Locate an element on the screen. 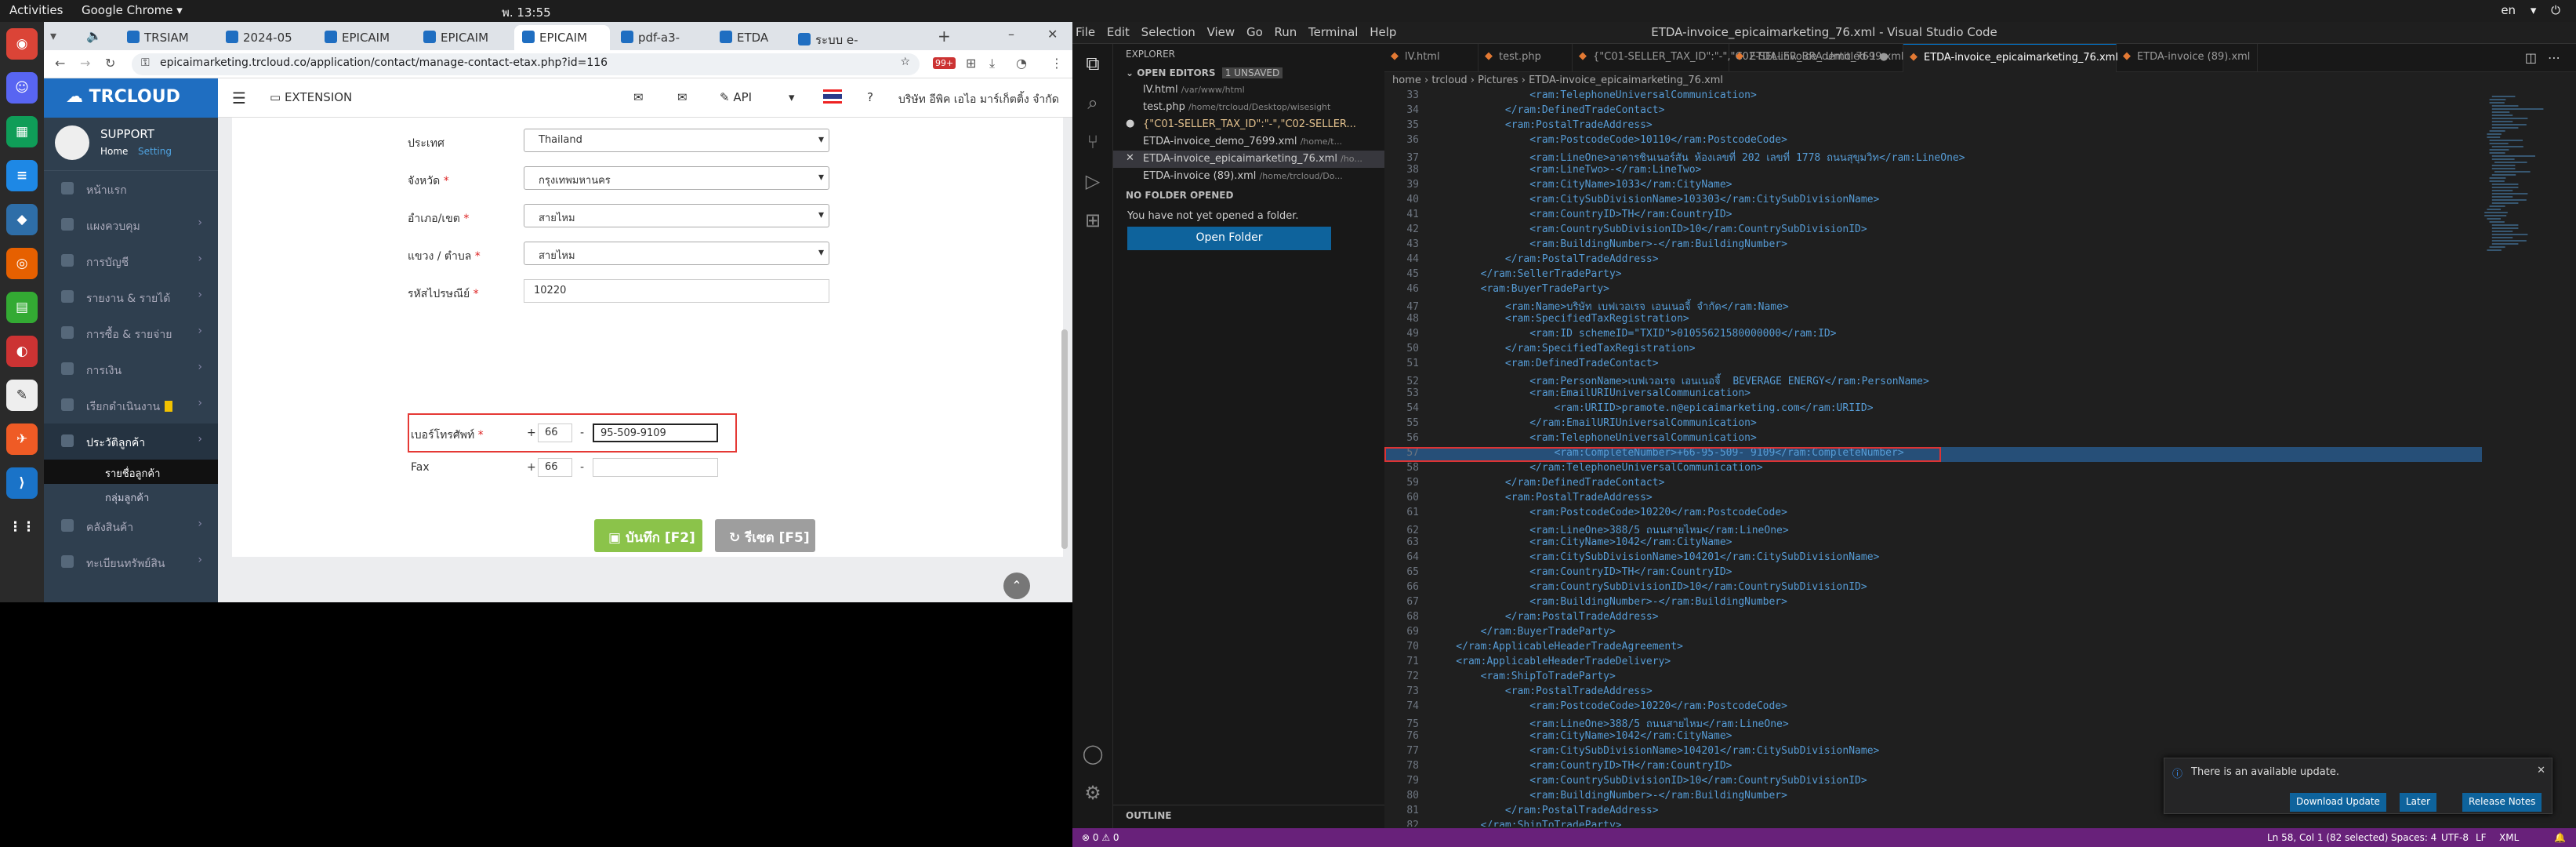 The height and width of the screenshot is (847, 2576). run-debug-icon: ▷ is located at coordinates (1093, 181).